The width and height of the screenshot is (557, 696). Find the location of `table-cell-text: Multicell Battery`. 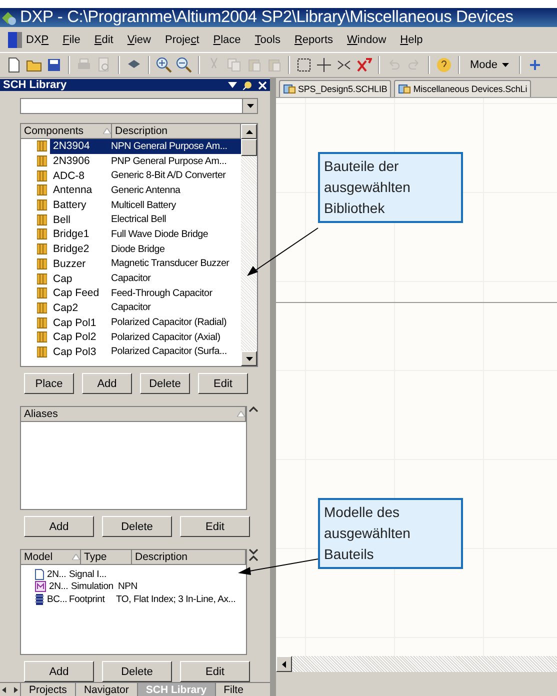

table-cell-text: Multicell Battery is located at coordinates (143, 205).